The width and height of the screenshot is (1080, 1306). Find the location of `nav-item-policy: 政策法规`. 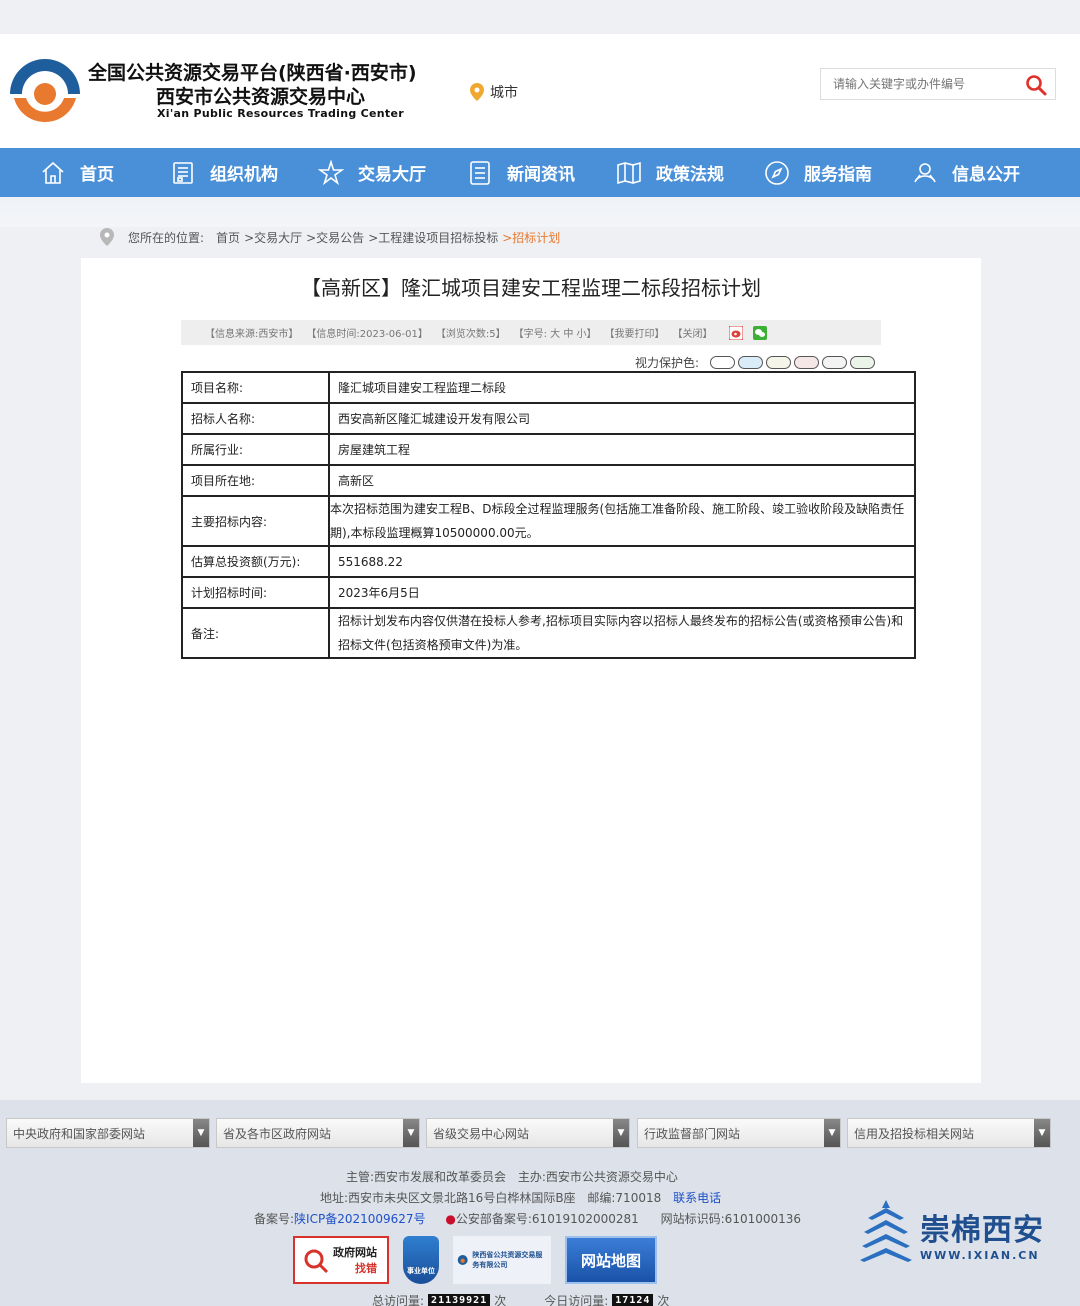

nav-item-policy: 政策法规 is located at coordinates (670, 172).